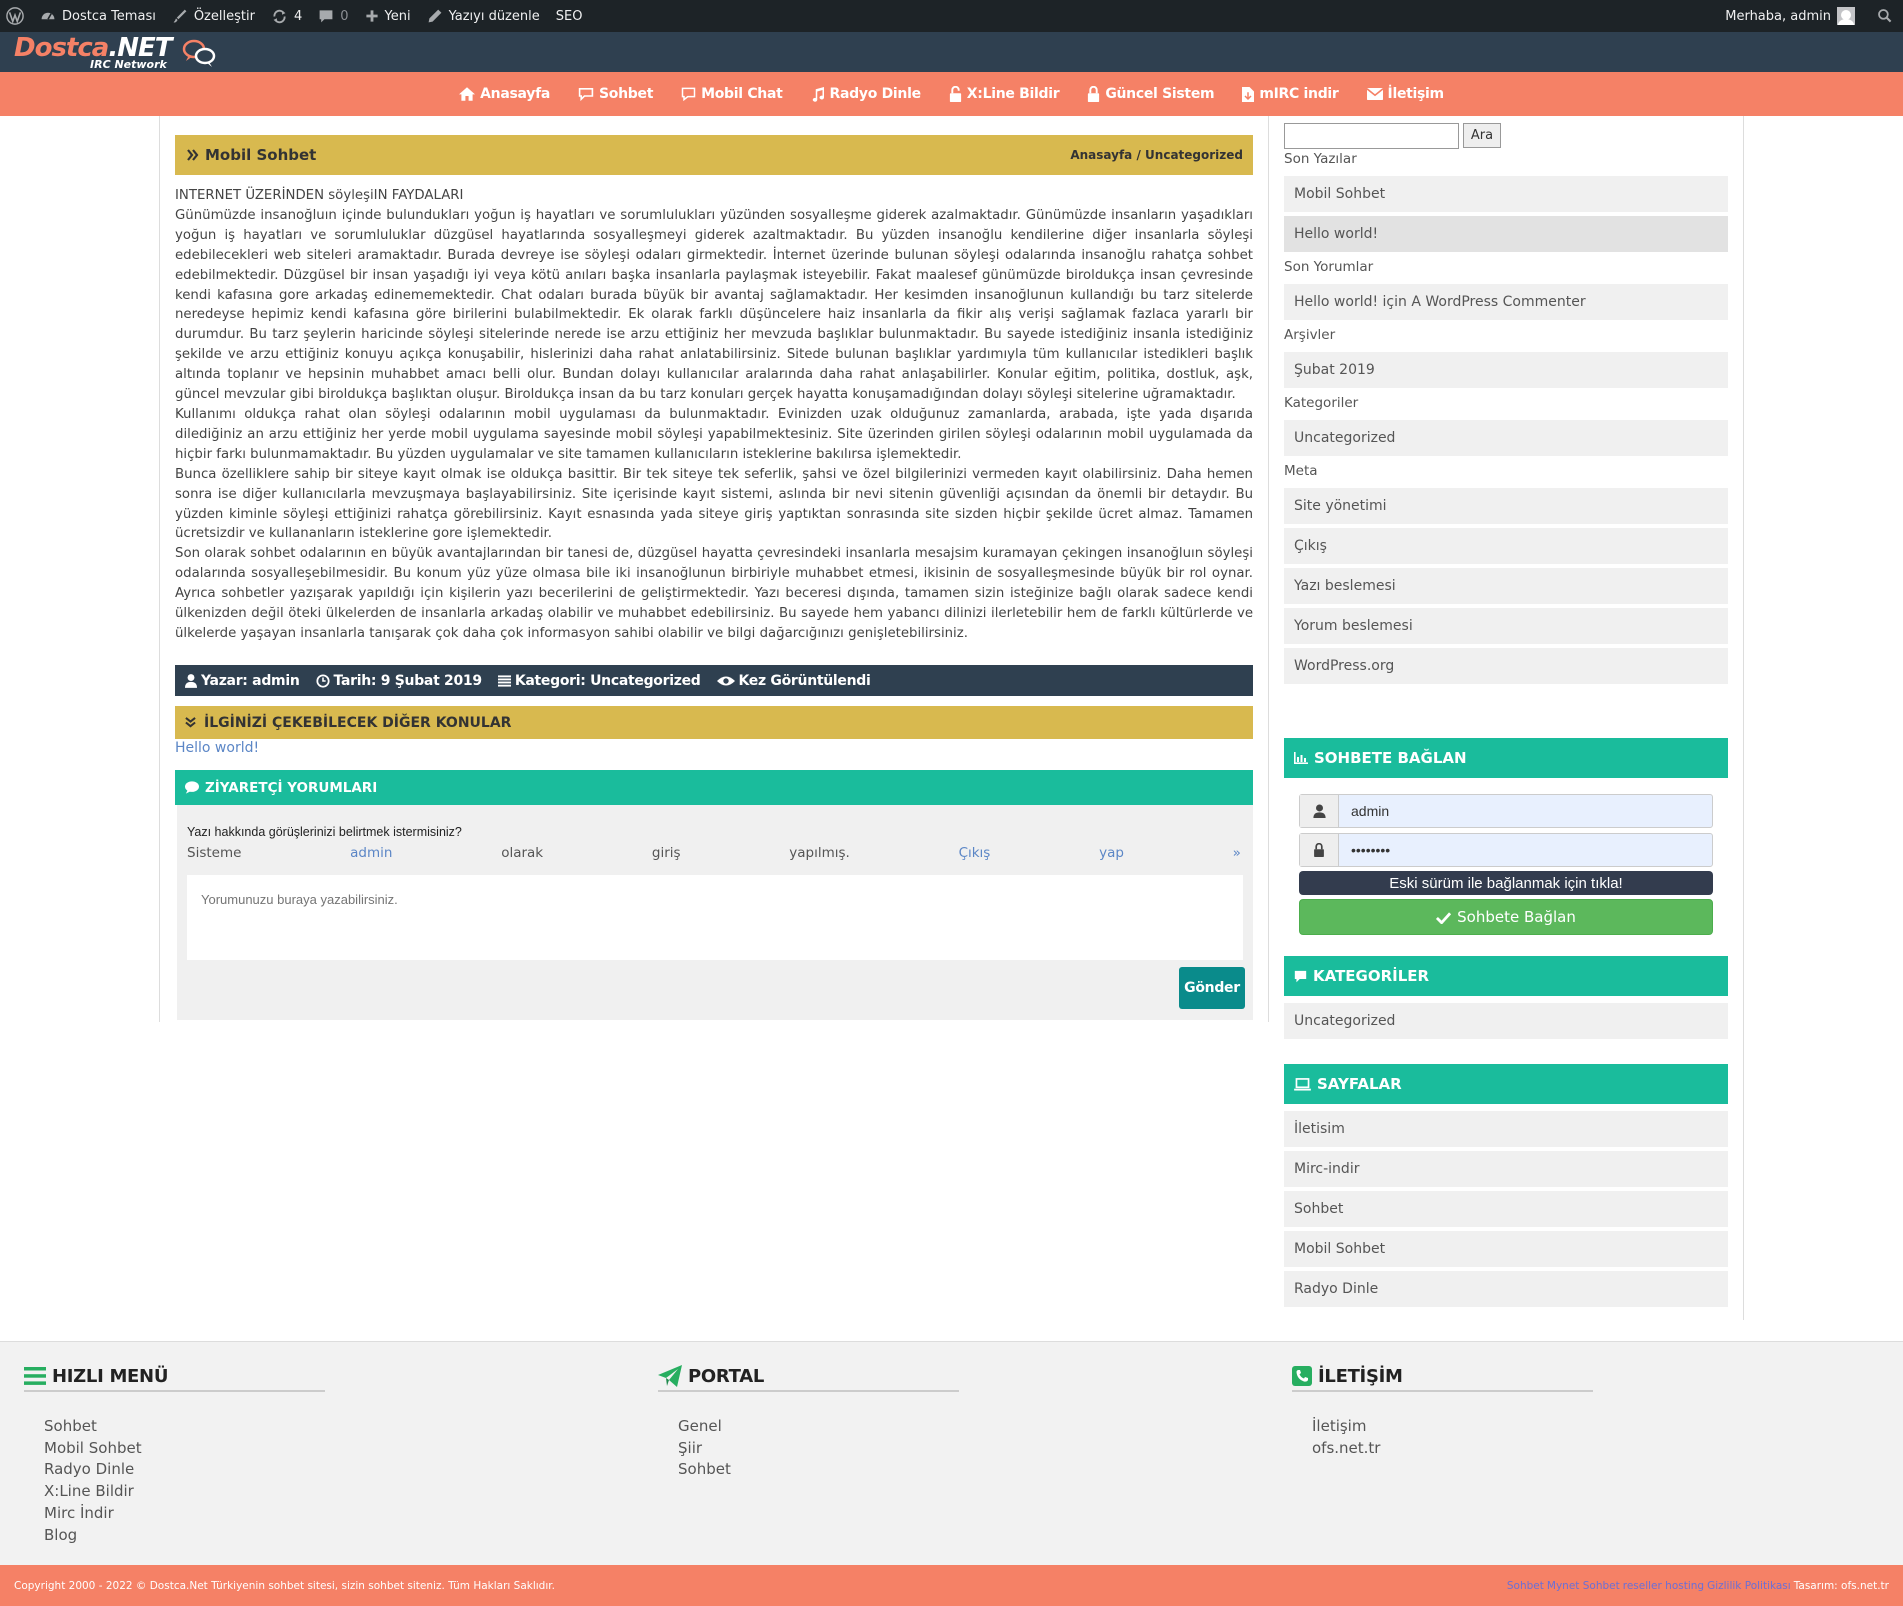 The height and width of the screenshot is (1606, 1903). Describe the element at coordinates (1506, 547) in the screenshot. I see `meta-item: Çıkış` at that location.